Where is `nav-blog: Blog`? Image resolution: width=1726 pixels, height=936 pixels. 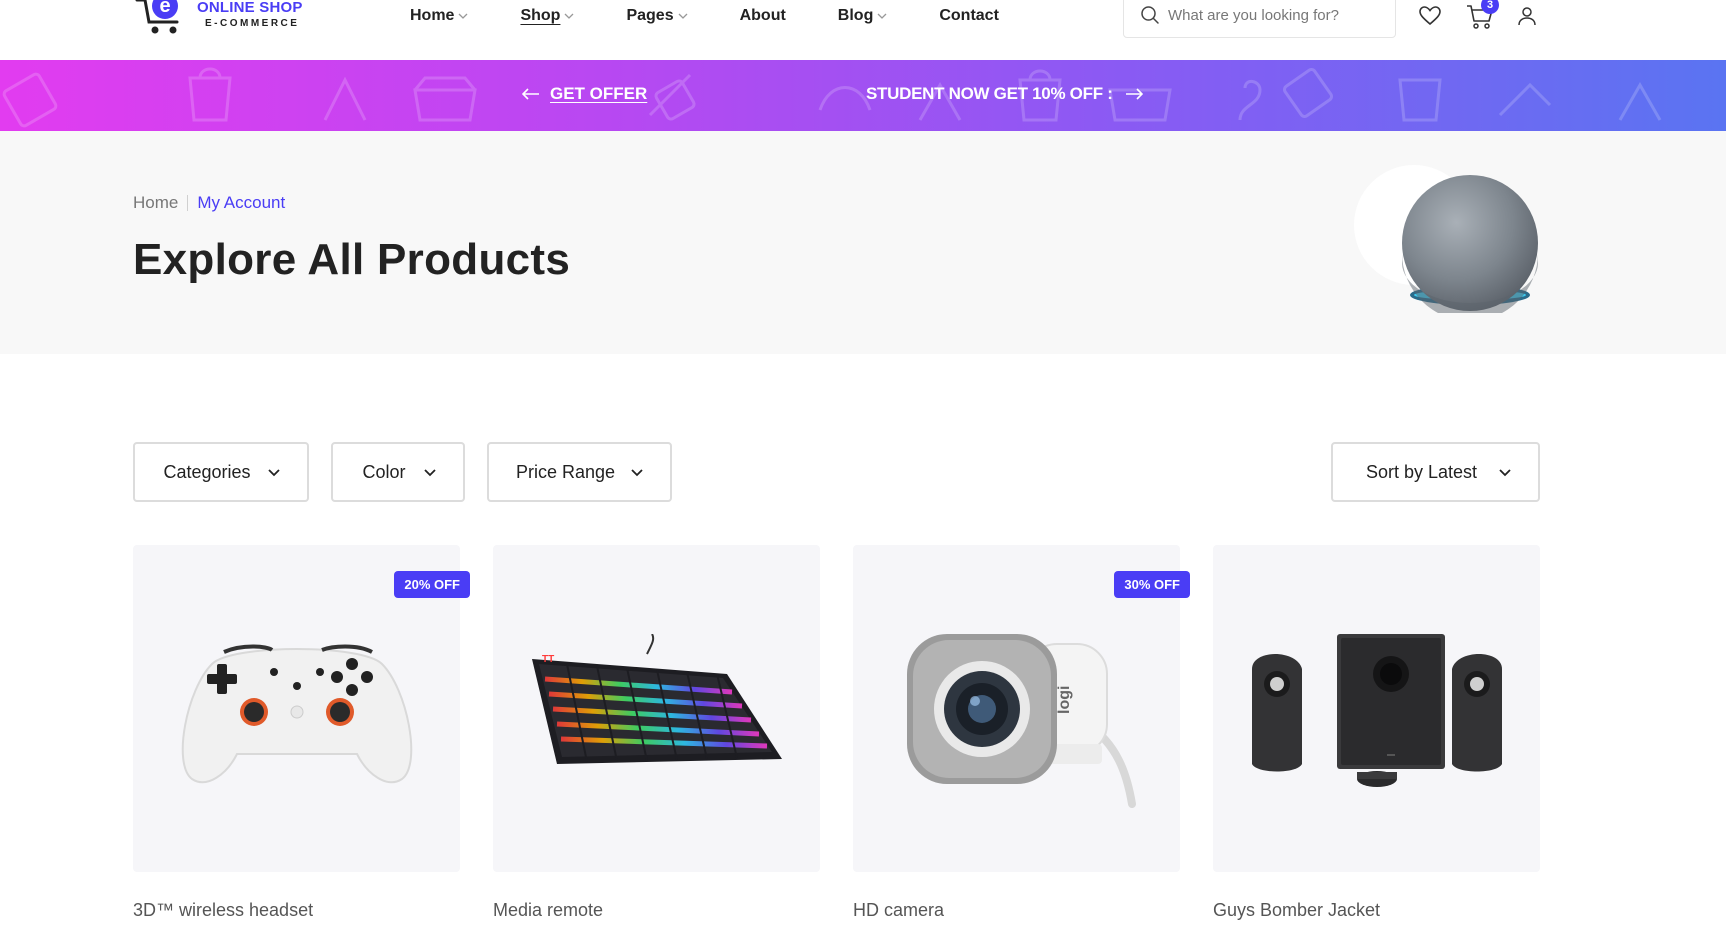
nav-blog: Blog is located at coordinates (863, 16).